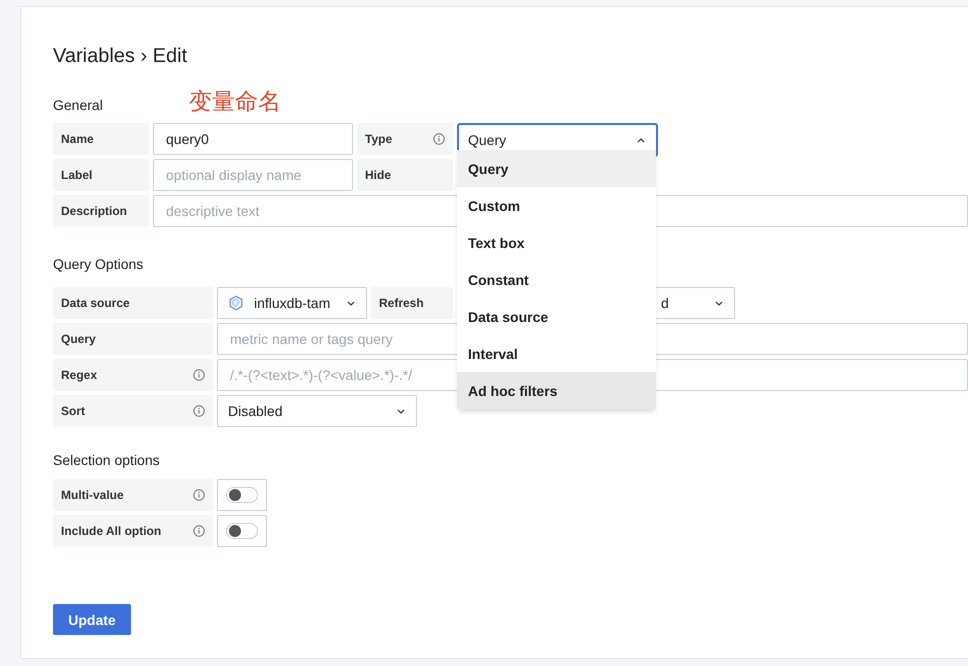 Image resolution: width=968 pixels, height=666 pixels. I want to click on section-heading: Selection options, so click(106, 460).